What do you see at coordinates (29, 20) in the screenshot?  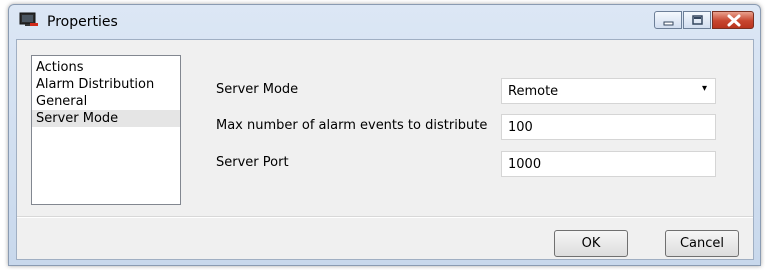 I see `monitor-app-icon` at bounding box center [29, 20].